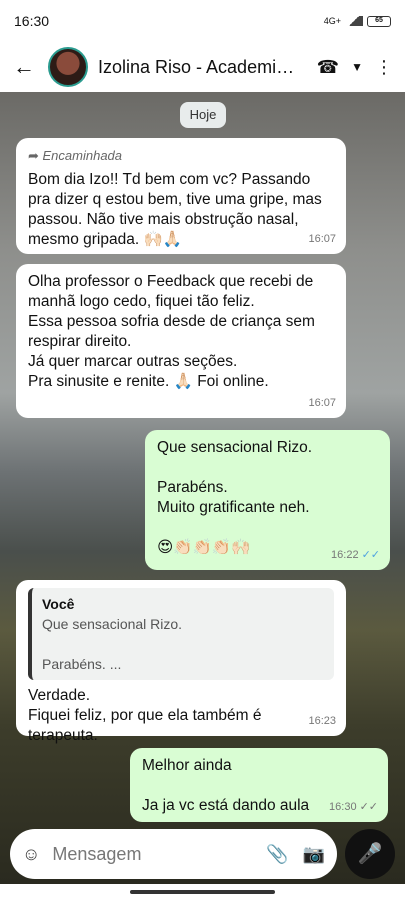 This screenshot has width=405, height=900. What do you see at coordinates (370, 854) in the screenshot?
I see `mic-icon: 🎤` at bounding box center [370, 854].